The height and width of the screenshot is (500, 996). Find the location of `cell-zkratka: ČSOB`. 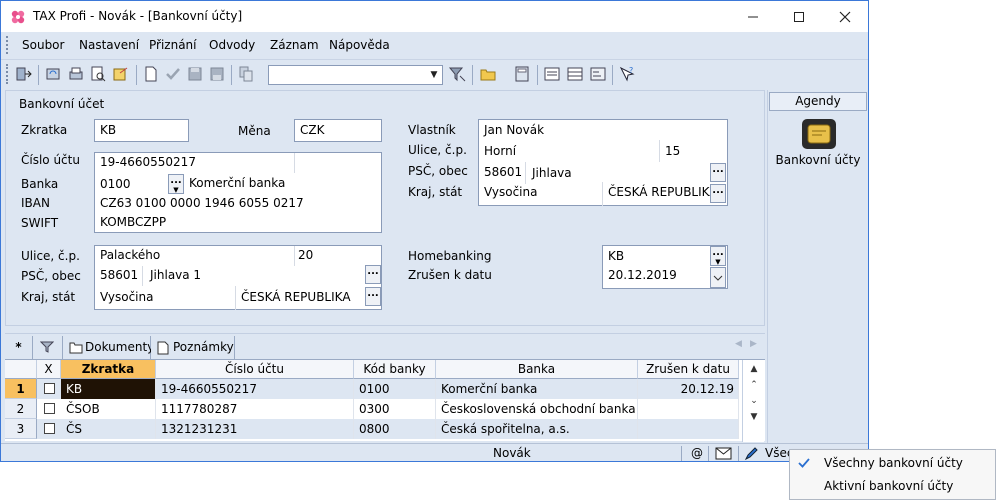

cell-zkratka: ČSOB is located at coordinates (108, 409).